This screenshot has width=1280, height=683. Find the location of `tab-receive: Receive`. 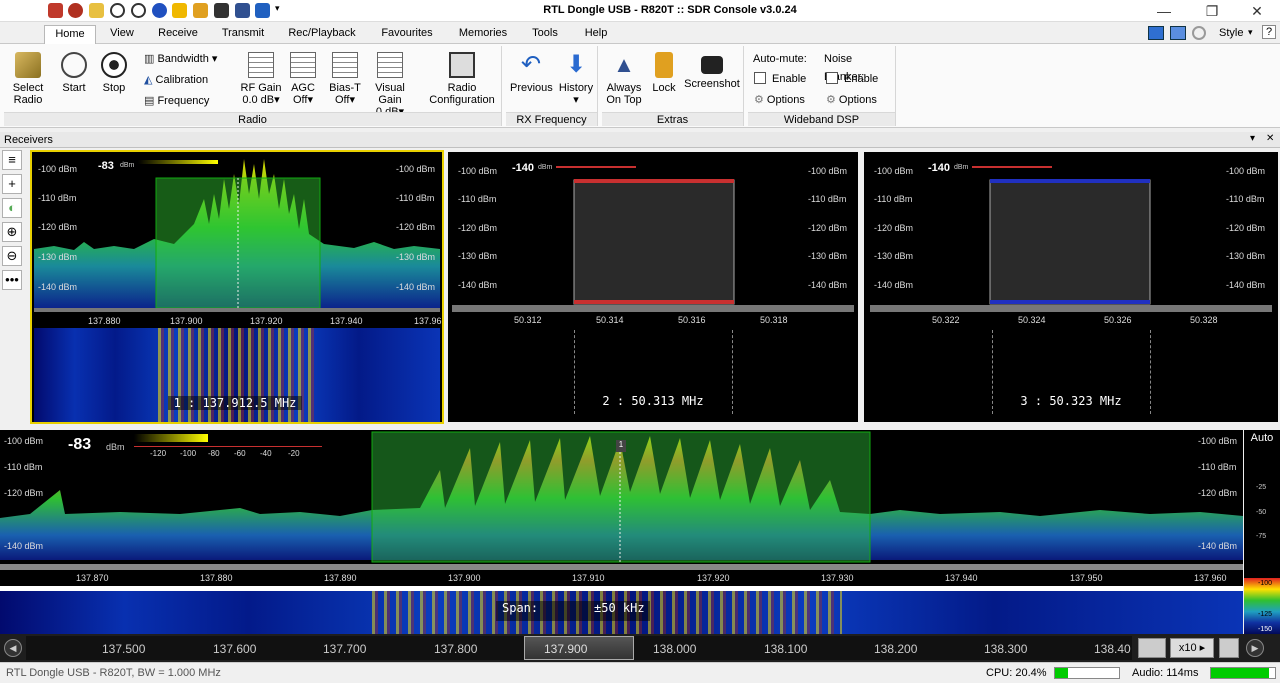

tab-receive: Receive is located at coordinates (178, 34).